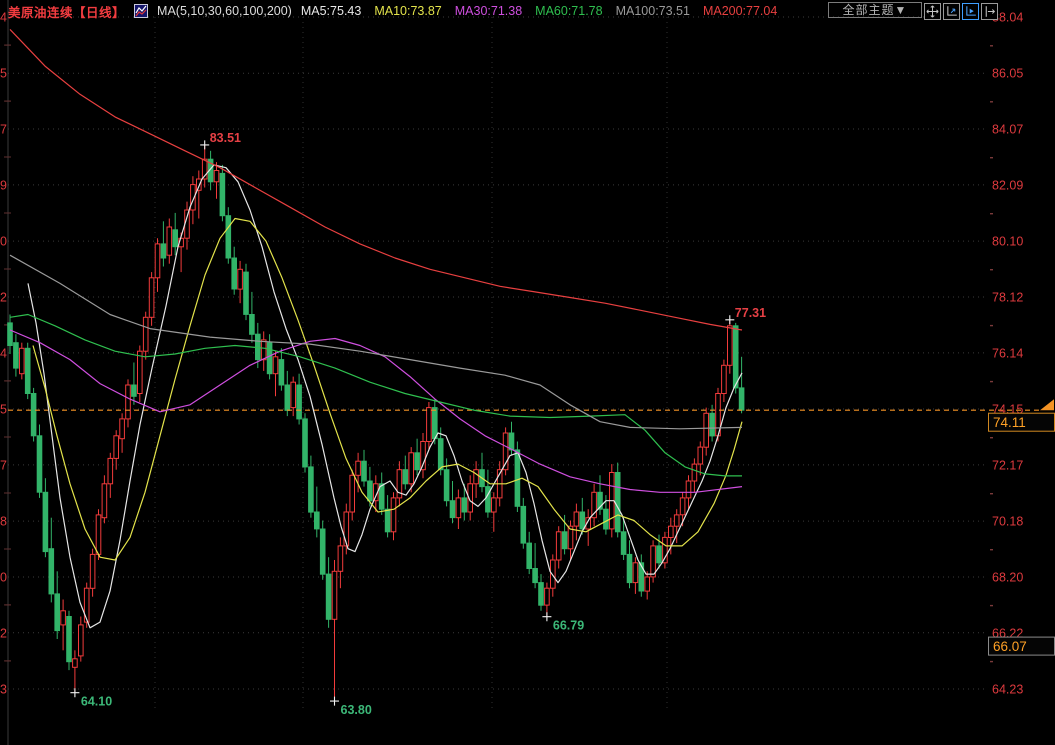  I want to click on left-axis-label-clipped: 70.18, so click(3, 522).